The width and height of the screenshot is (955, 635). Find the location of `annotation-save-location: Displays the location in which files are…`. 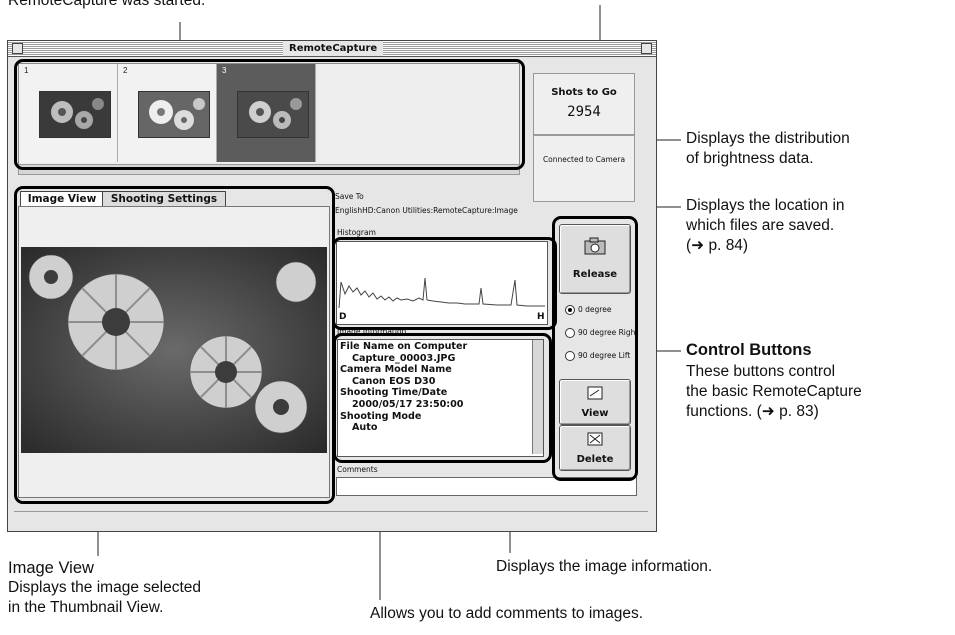

annotation-save-location: Displays the location in which files are… is located at coordinates (765, 225).